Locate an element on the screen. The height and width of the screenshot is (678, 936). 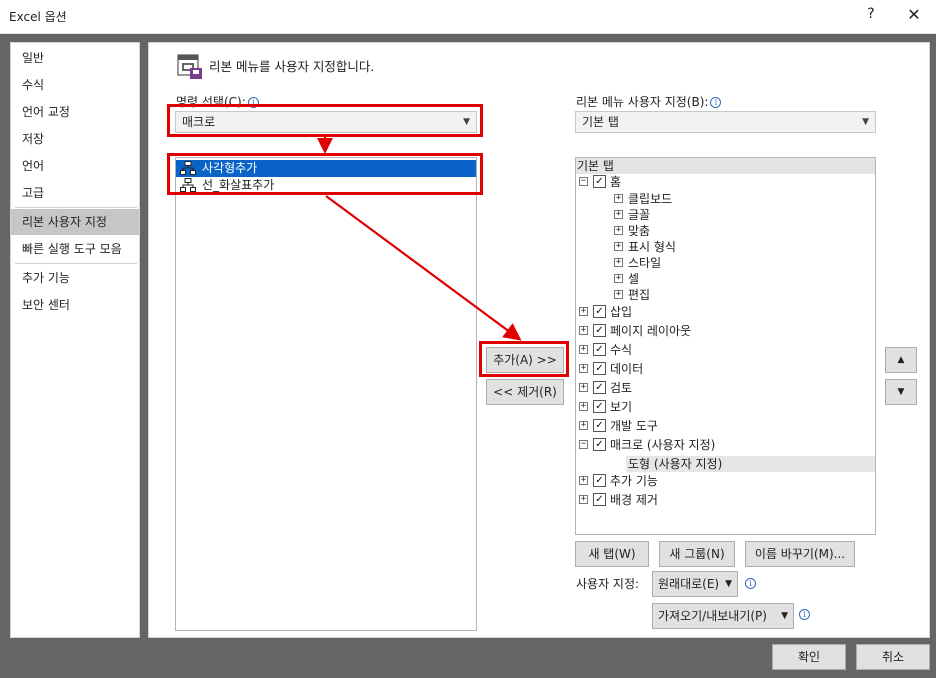
nav-item-trust-center: 보안 센터 is located at coordinates (75, 305).